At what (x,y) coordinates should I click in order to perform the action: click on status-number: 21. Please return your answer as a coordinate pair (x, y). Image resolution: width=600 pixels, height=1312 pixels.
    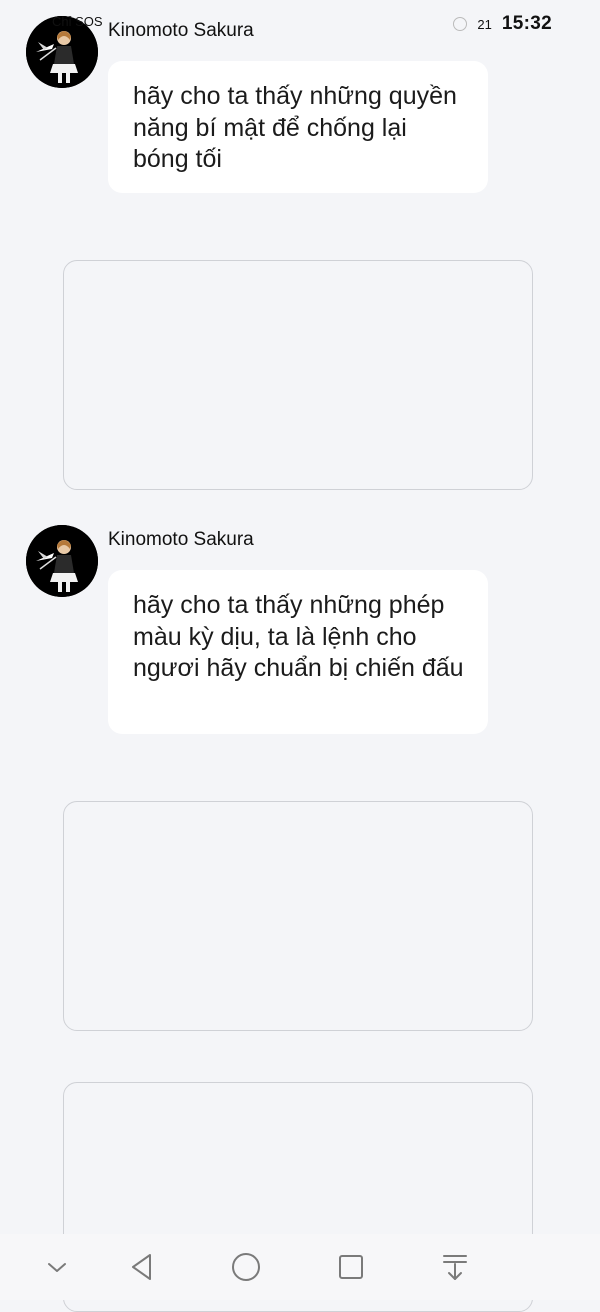
    Looking at the image, I should click on (484, 24).